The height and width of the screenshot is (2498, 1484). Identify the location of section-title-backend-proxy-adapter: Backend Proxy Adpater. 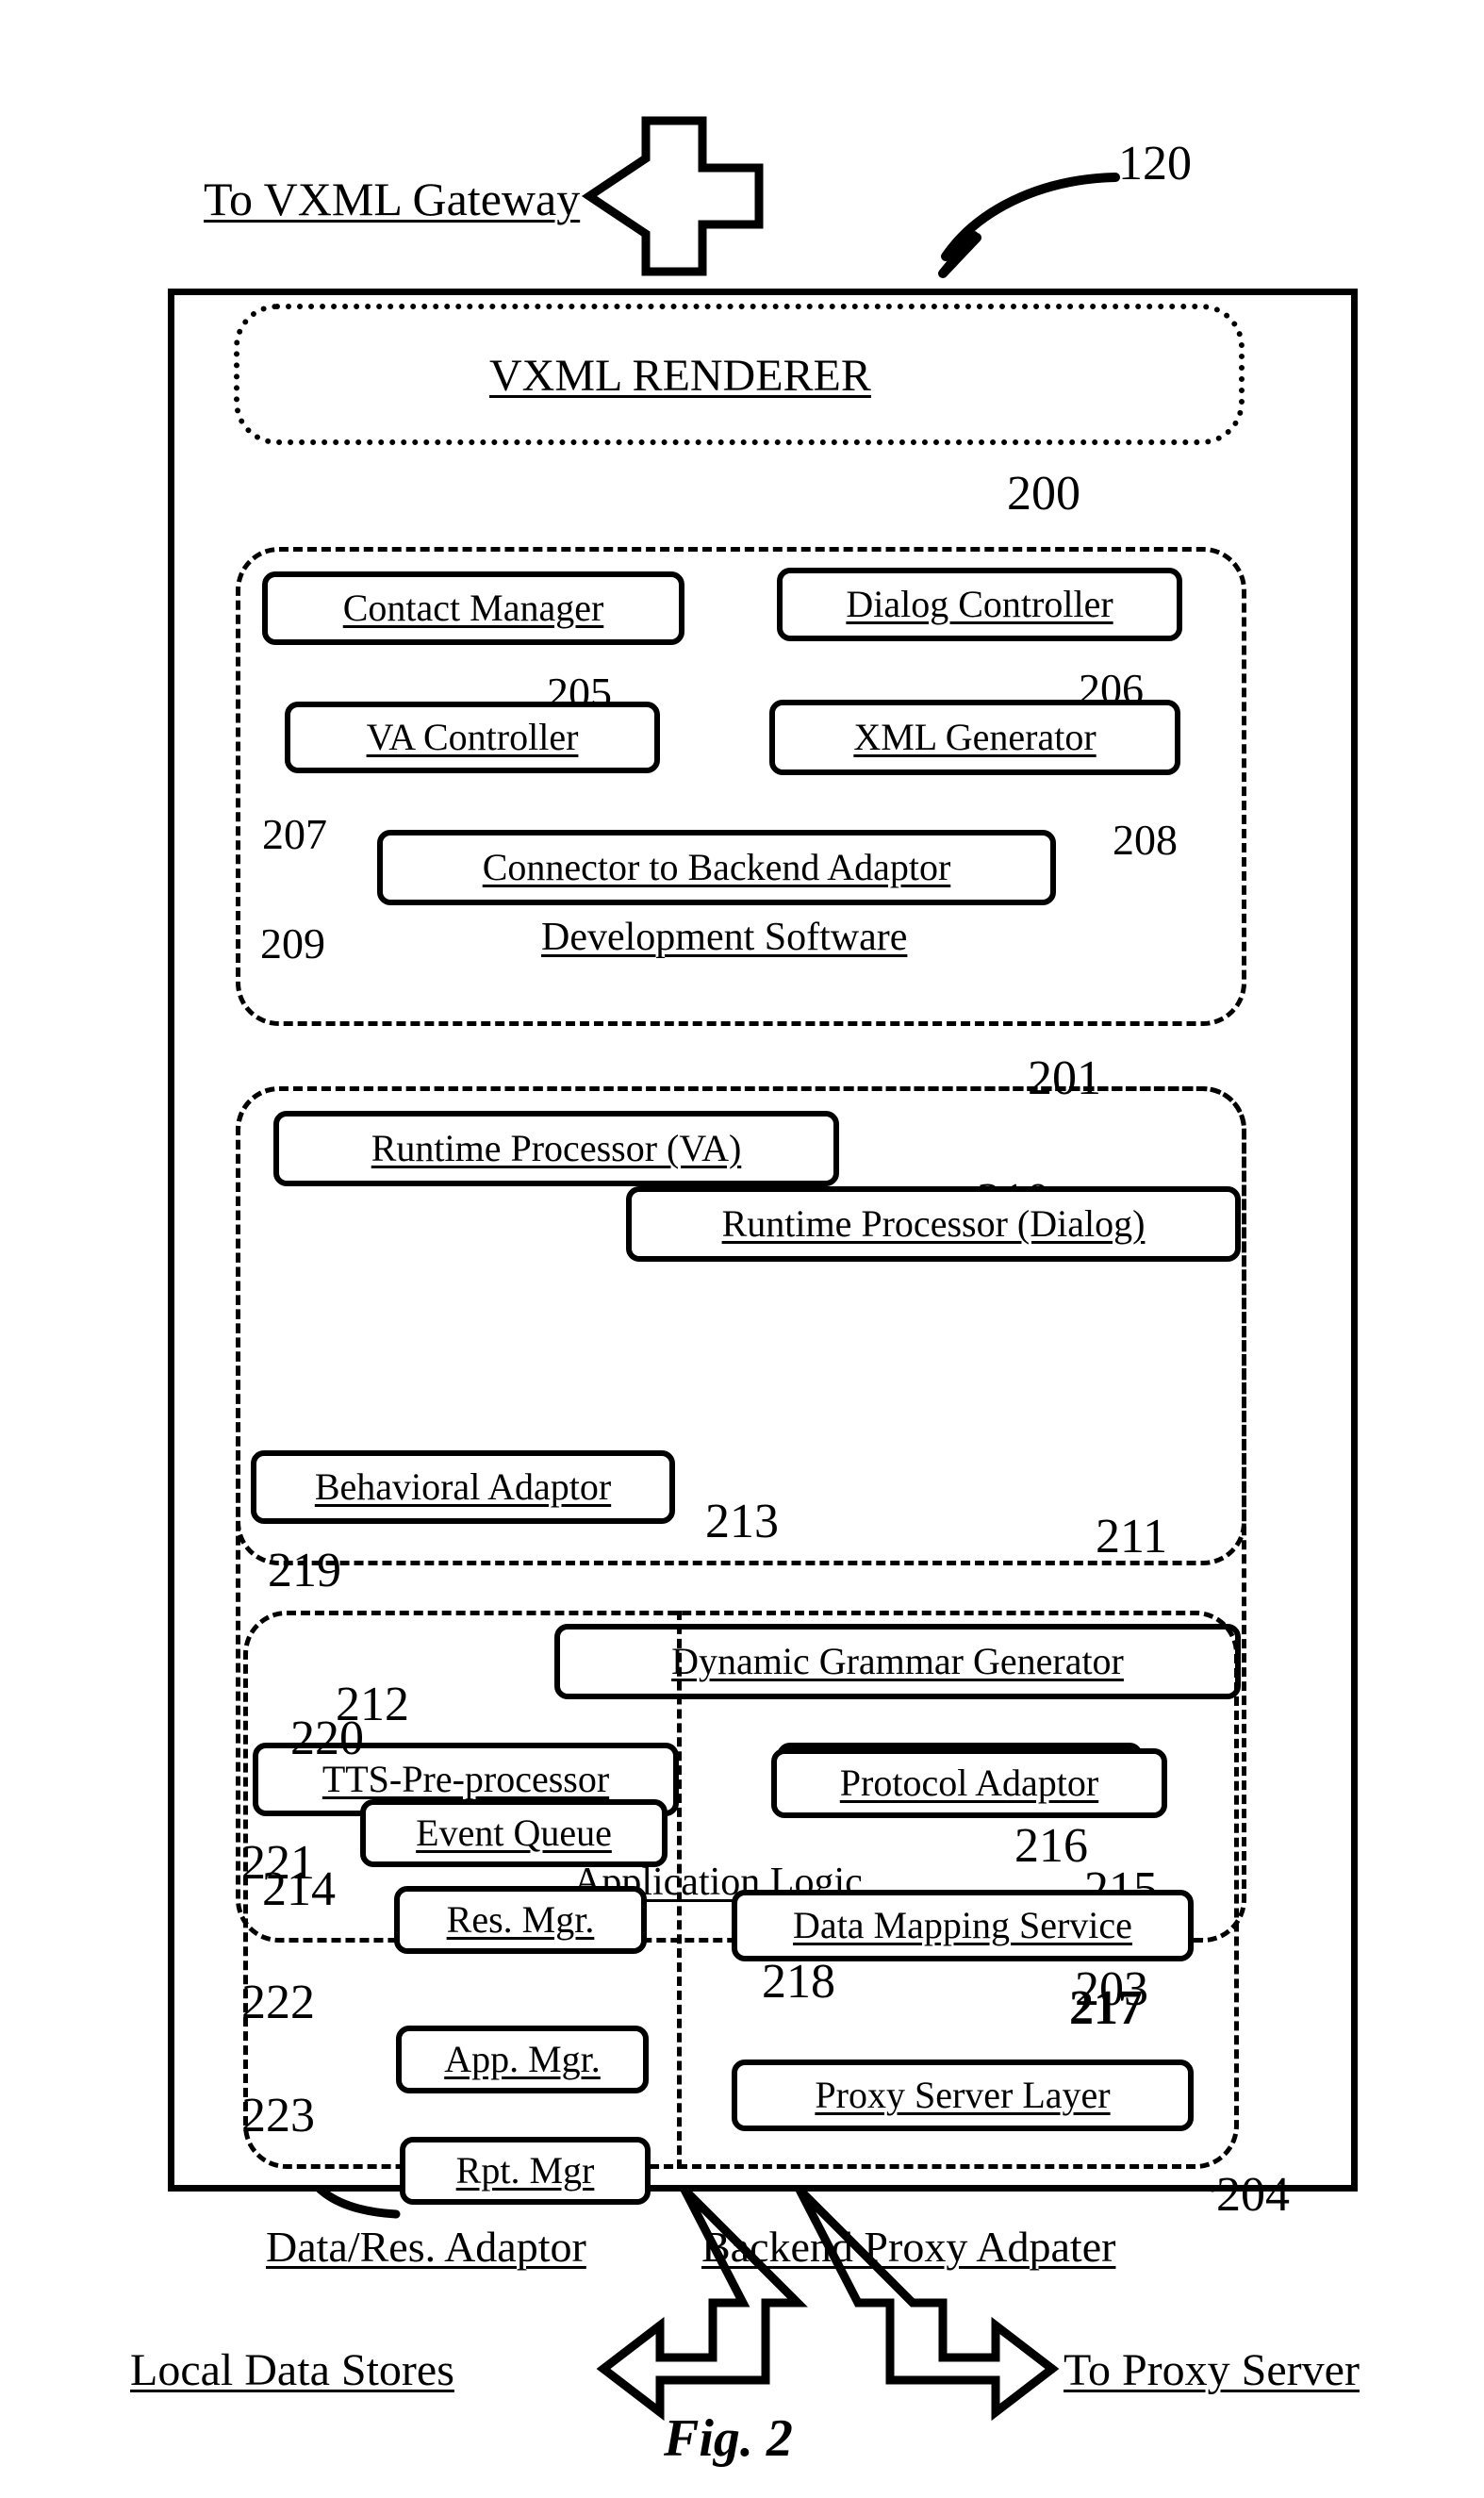
(908, 2247).